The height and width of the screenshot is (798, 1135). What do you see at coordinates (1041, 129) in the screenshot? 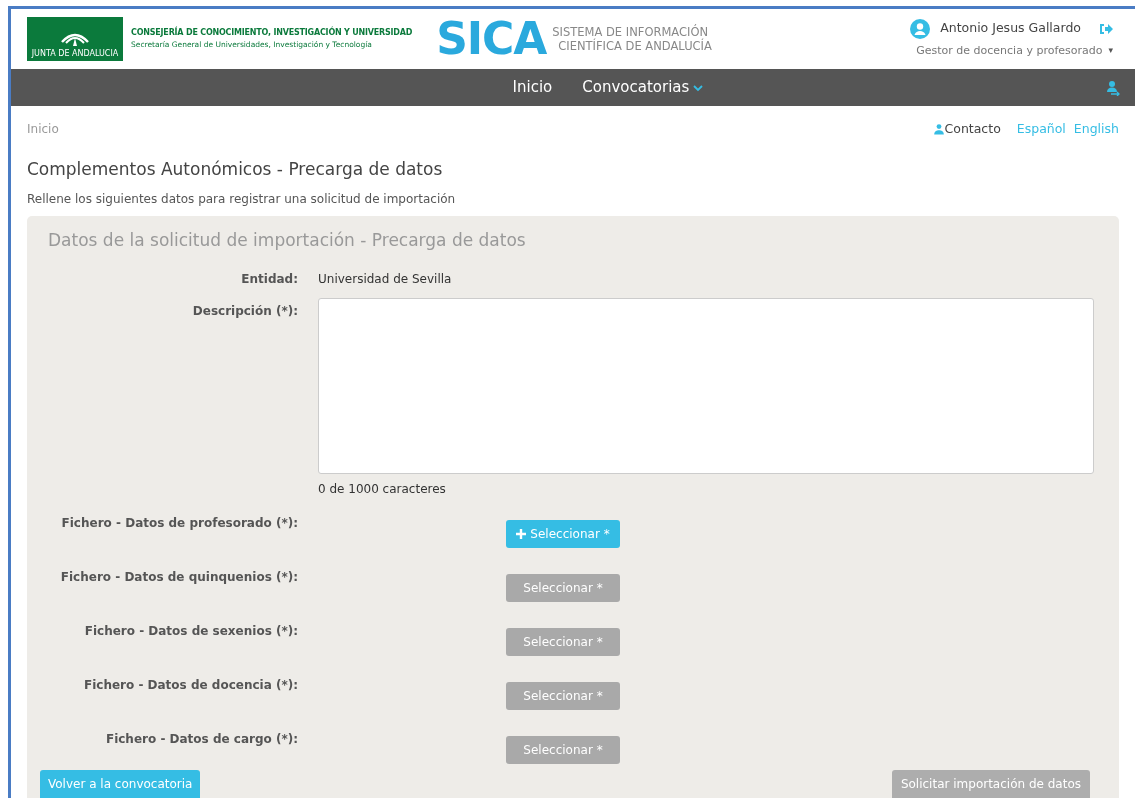
I see `language-link: Español` at bounding box center [1041, 129].